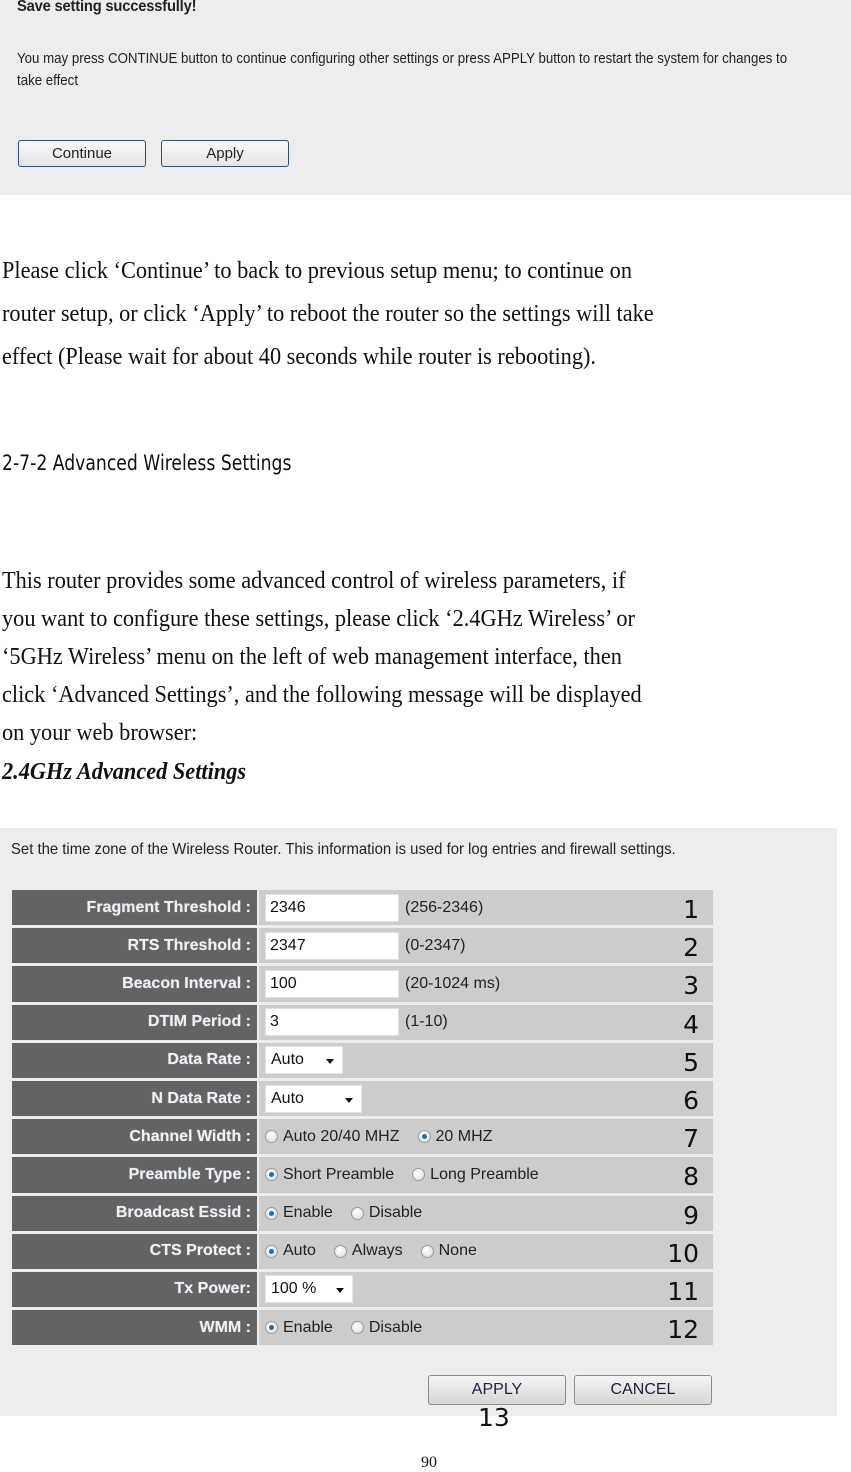 This screenshot has height=1472, width=851. What do you see at coordinates (486, 1289) in the screenshot?
I see `setting-value-cell: 100 % 11` at bounding box center [486, 1289].